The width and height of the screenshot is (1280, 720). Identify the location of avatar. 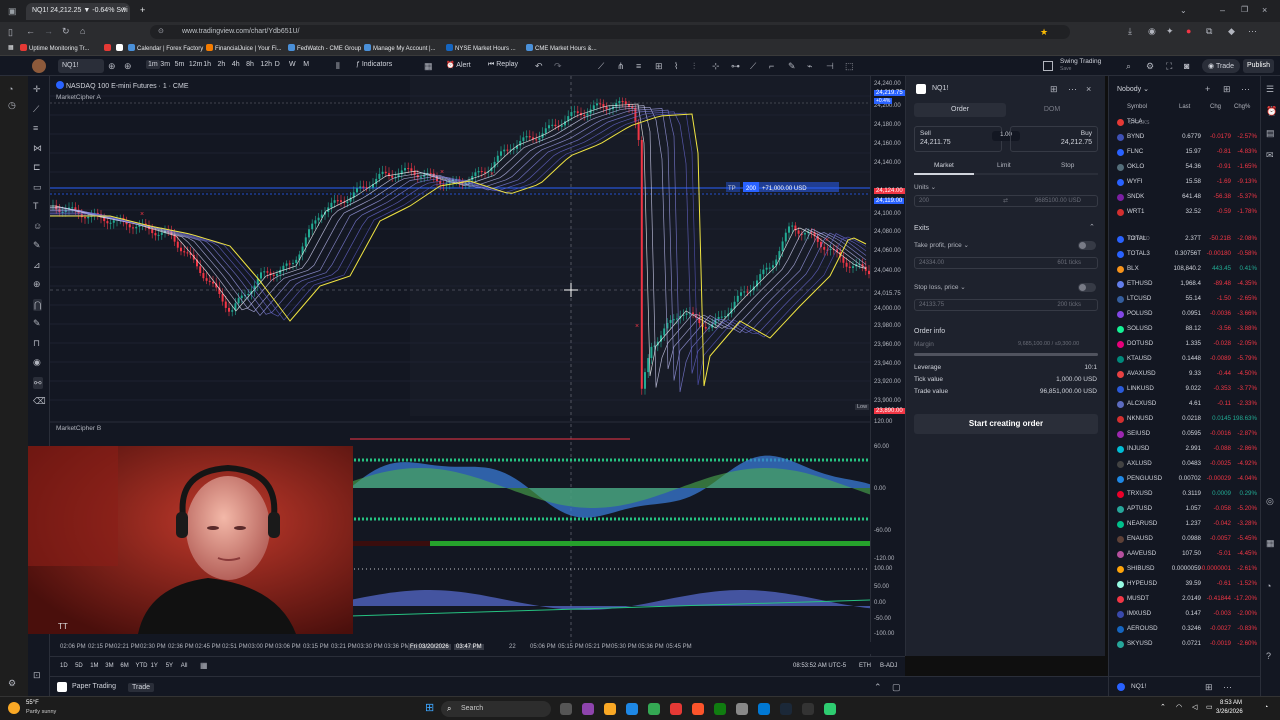
(39, 66).